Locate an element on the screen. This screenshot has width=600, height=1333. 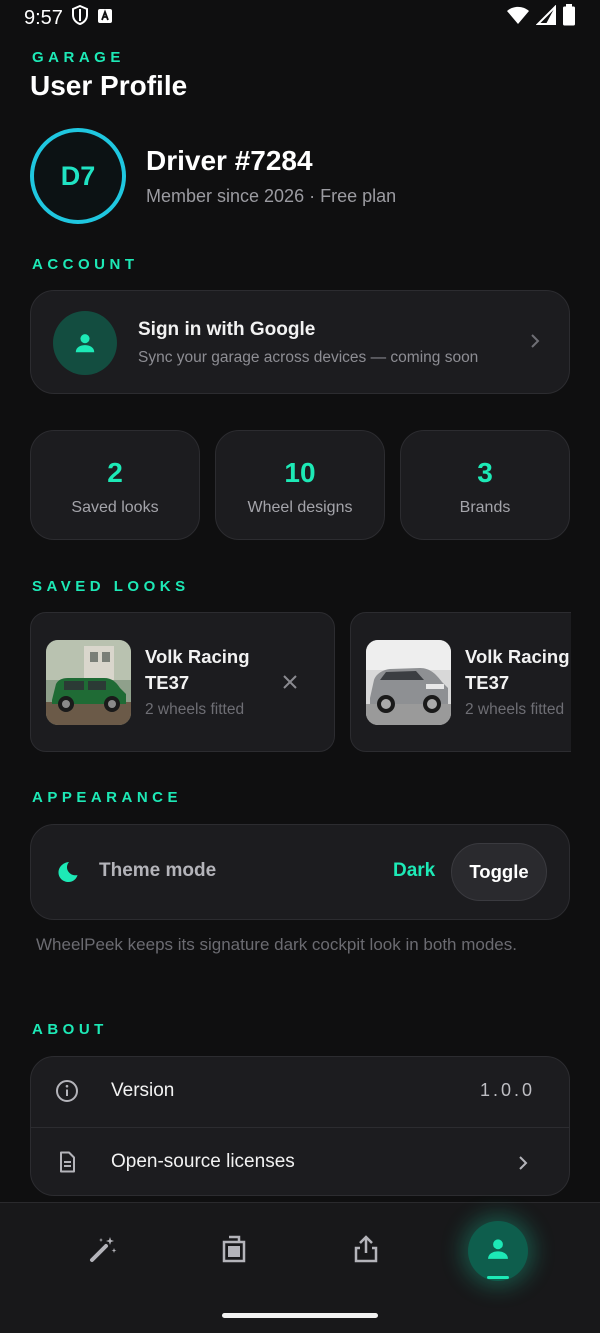
version-value: 1.0.0 is located at coordinates (507, 1090).